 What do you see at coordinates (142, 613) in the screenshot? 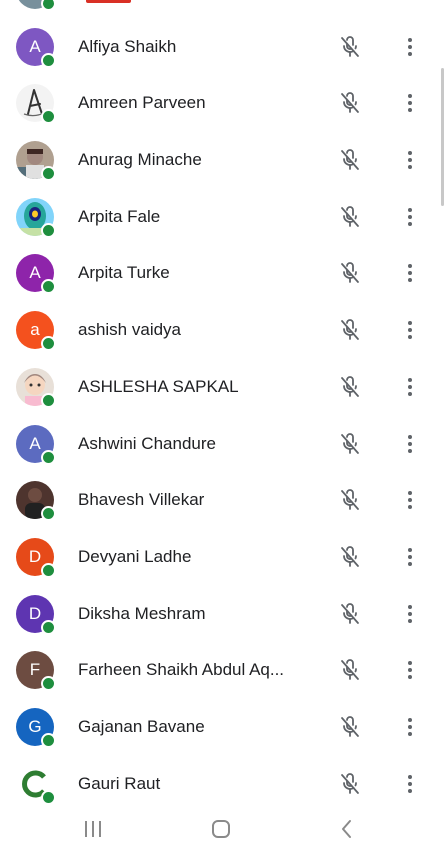
I see `participant-name: Diksha Meshram` at bounding box center [142, 613].